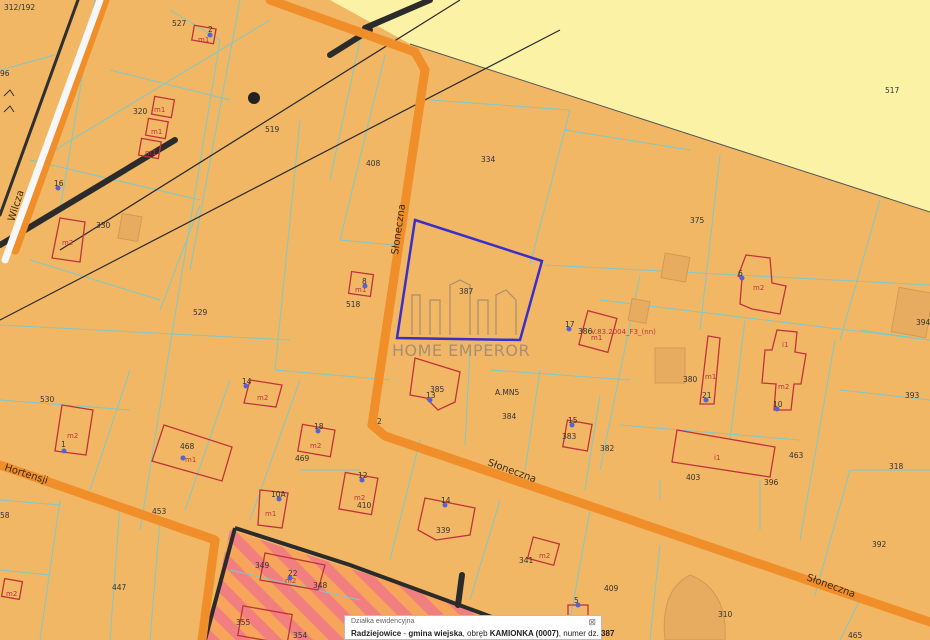  I want to click on svg-text: 21, so click(707, 395).